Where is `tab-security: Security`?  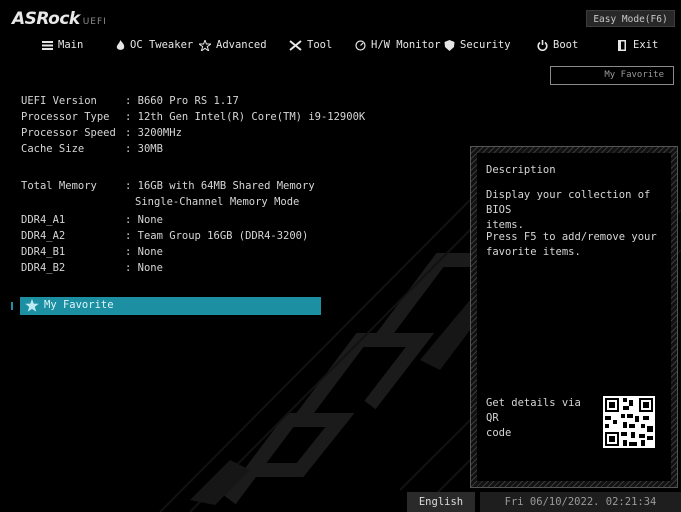
tab-security: Security is located at coordinates (477, 45).